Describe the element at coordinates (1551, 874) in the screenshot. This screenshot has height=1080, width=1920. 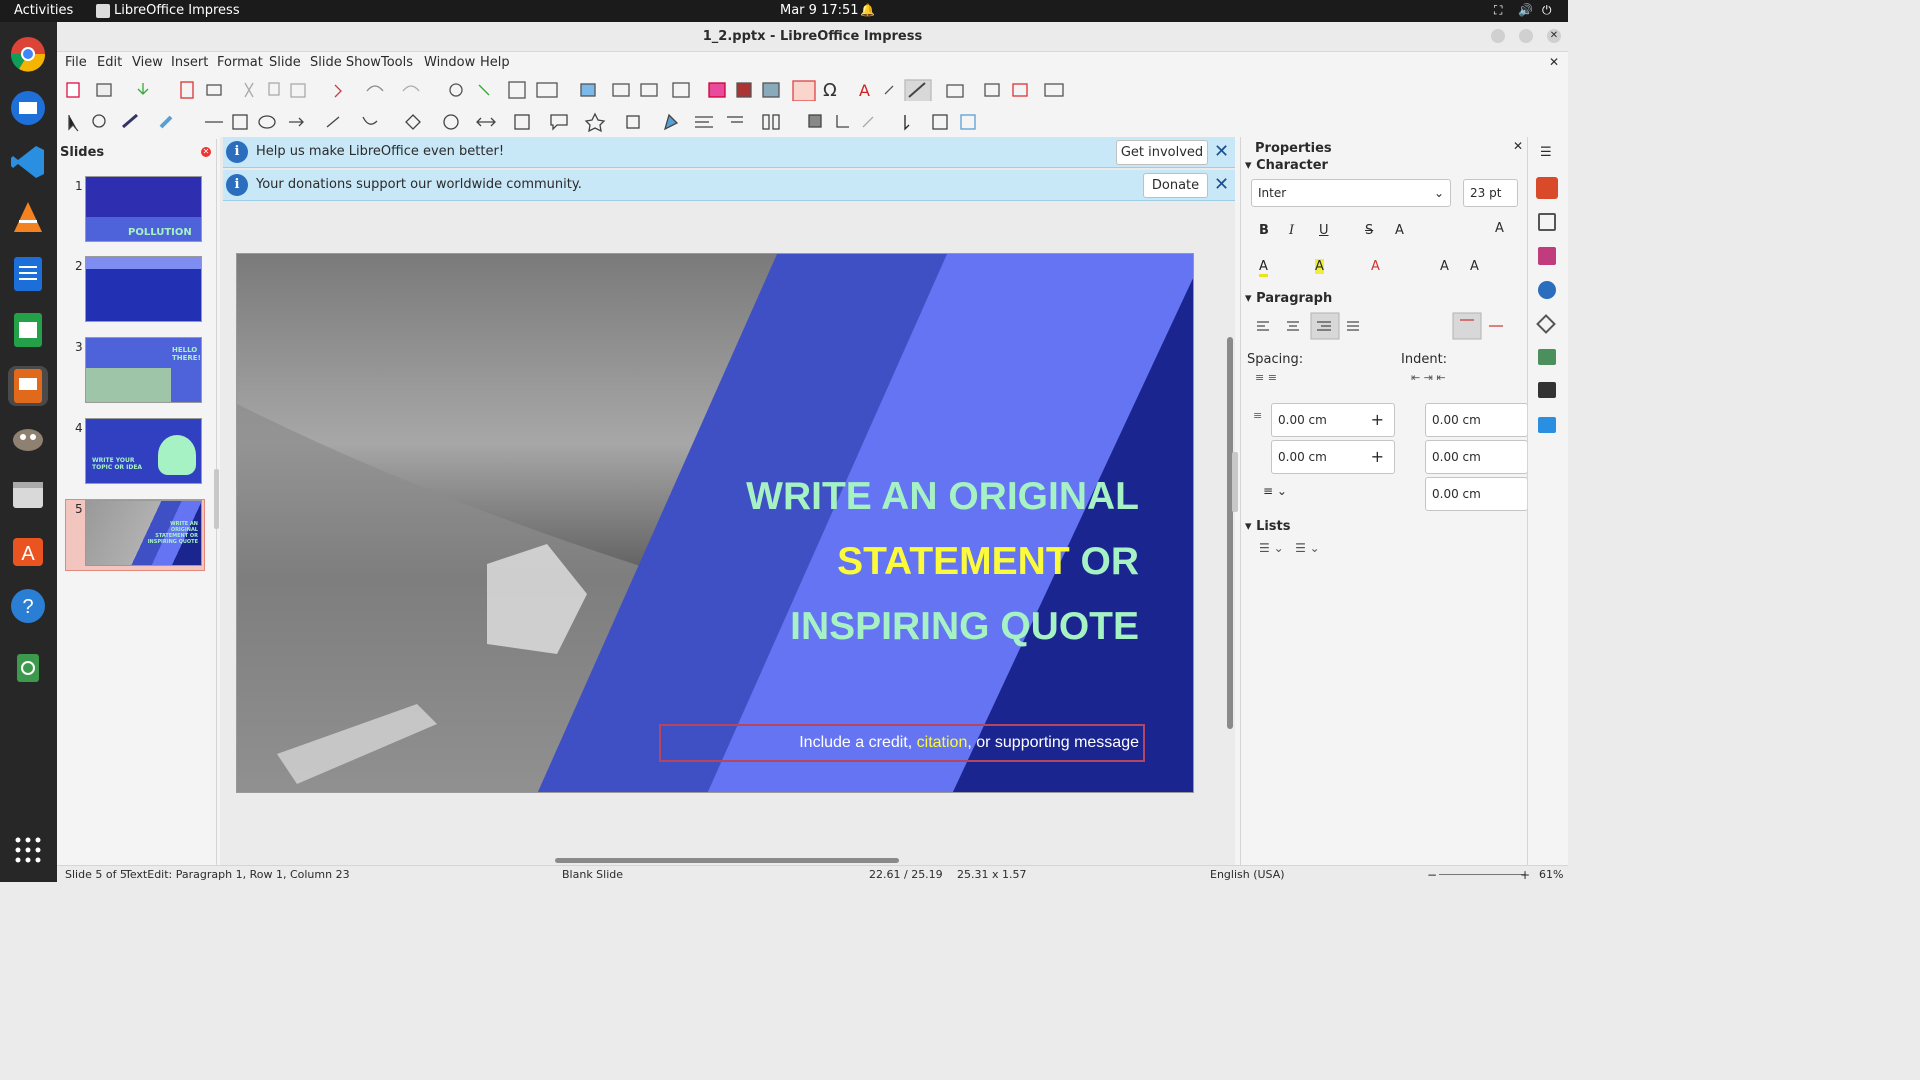
I see `zoom-level: 61%` at that location.